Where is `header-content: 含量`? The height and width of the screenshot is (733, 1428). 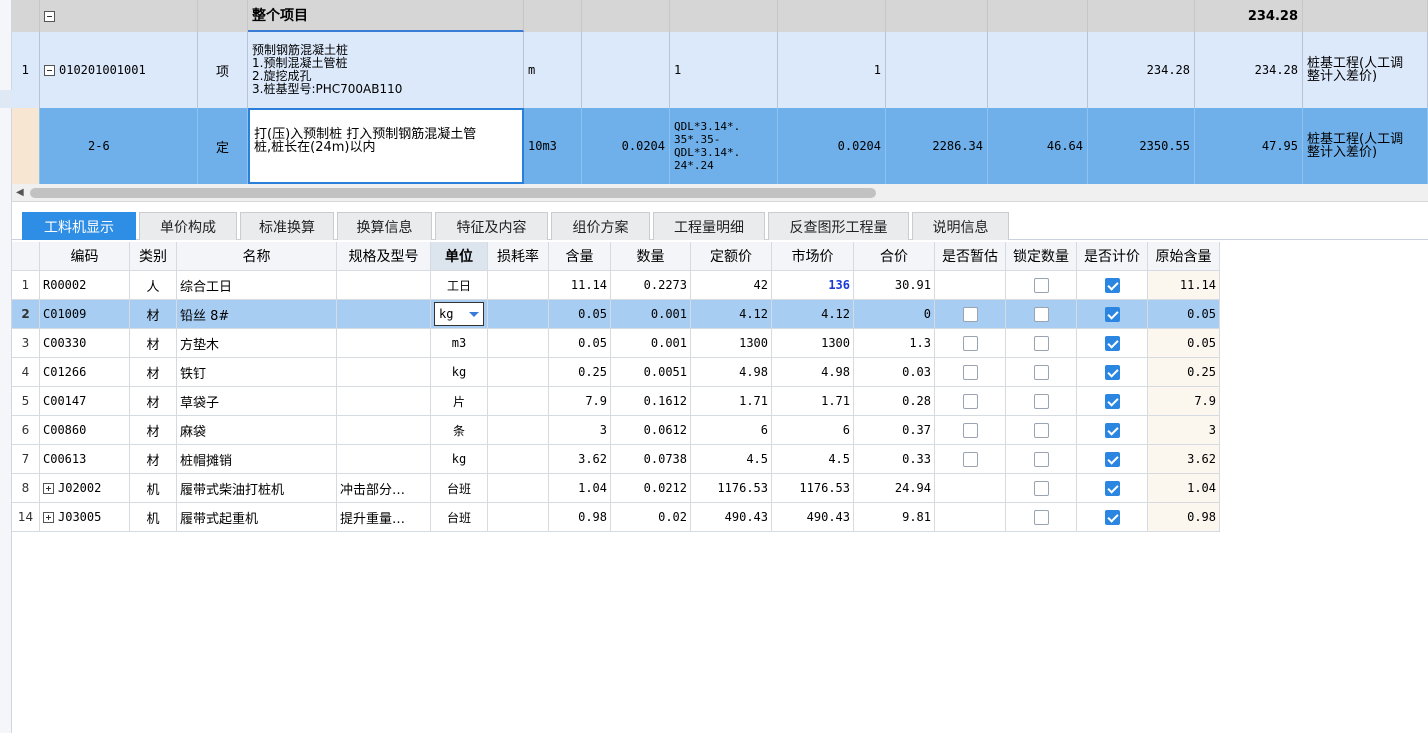
header-content: 含量 is located at coordinates (580, 256).